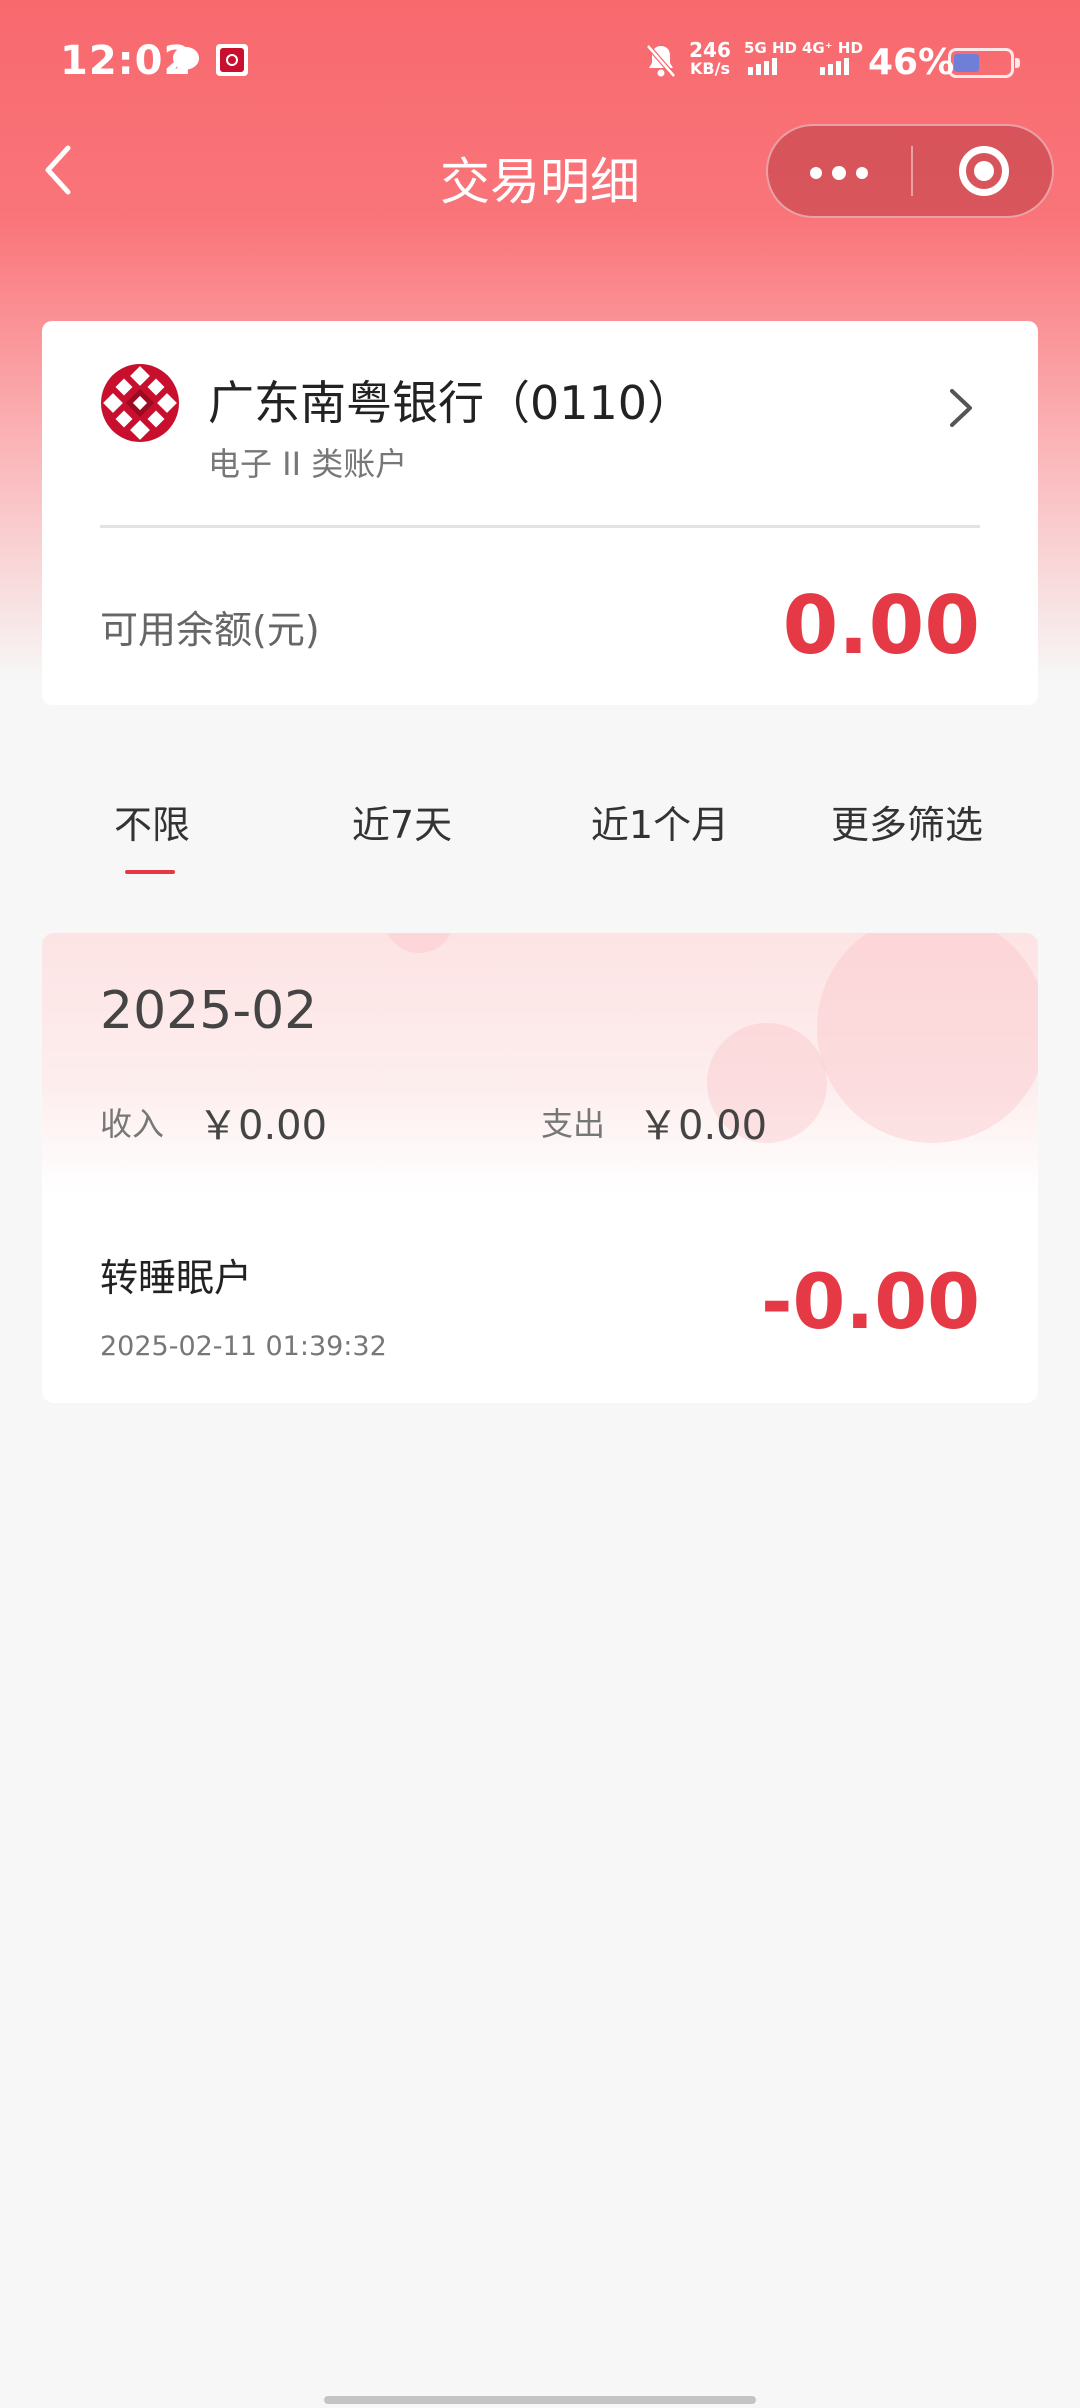  What do you see at coordinates (540, 175) in the screenshot?
I see `nav-bar: 交易明细` at bounding box center [540, 175].